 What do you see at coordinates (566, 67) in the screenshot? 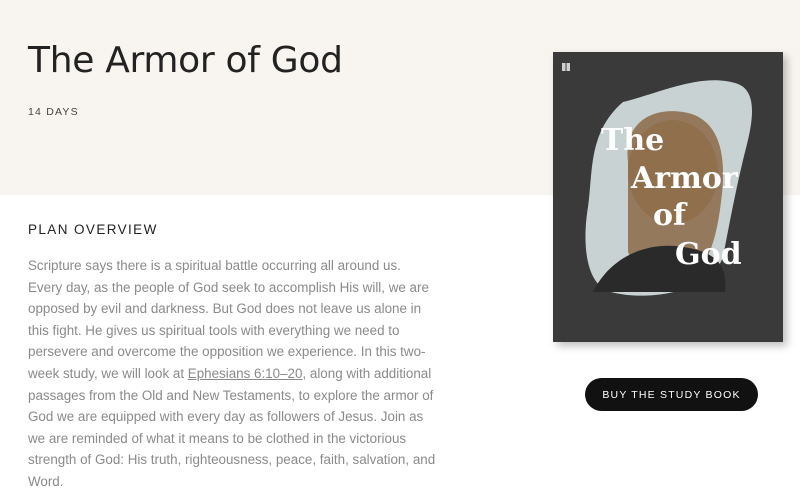
I see `book-logo-icon` at bounding box center [566, 67].